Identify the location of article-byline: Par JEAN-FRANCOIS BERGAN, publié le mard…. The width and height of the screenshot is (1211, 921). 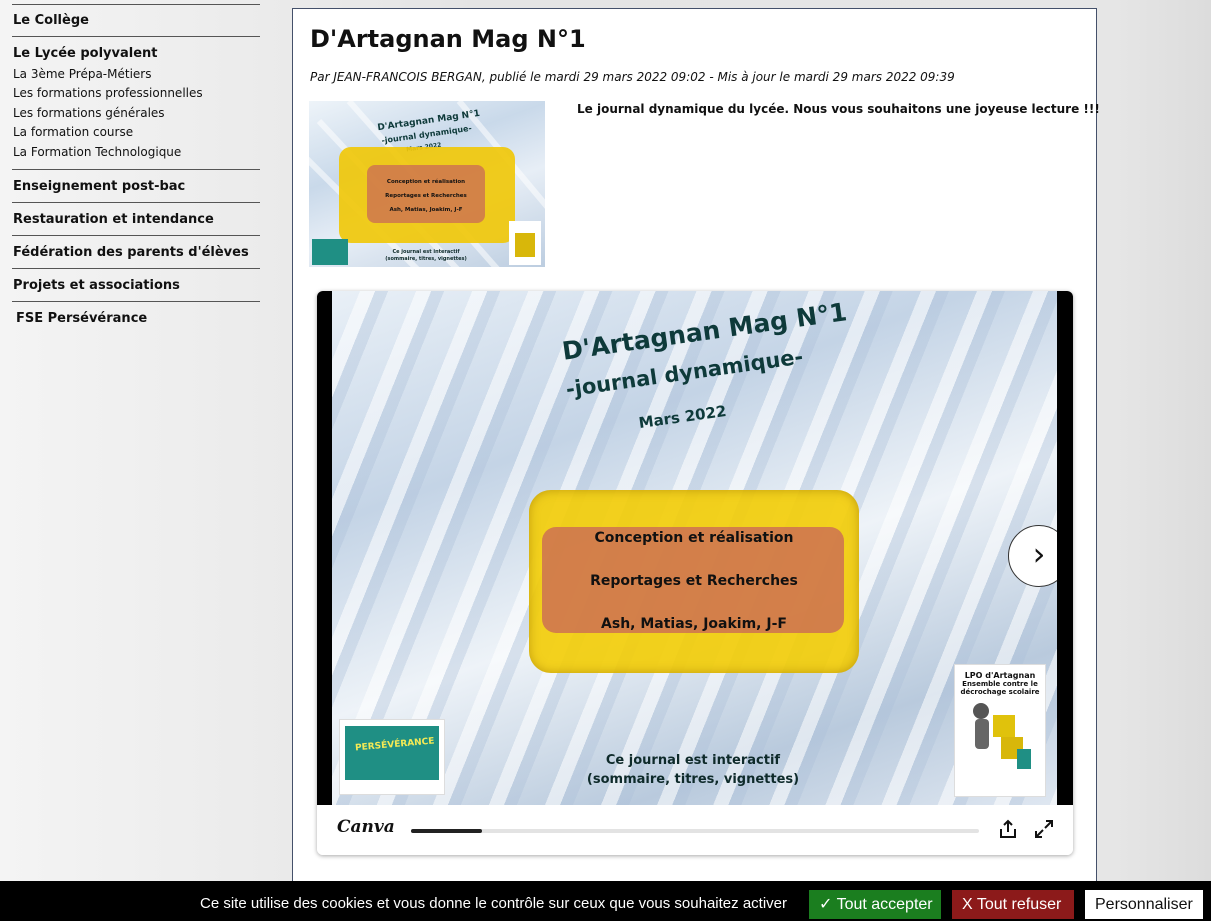
(632, 77).